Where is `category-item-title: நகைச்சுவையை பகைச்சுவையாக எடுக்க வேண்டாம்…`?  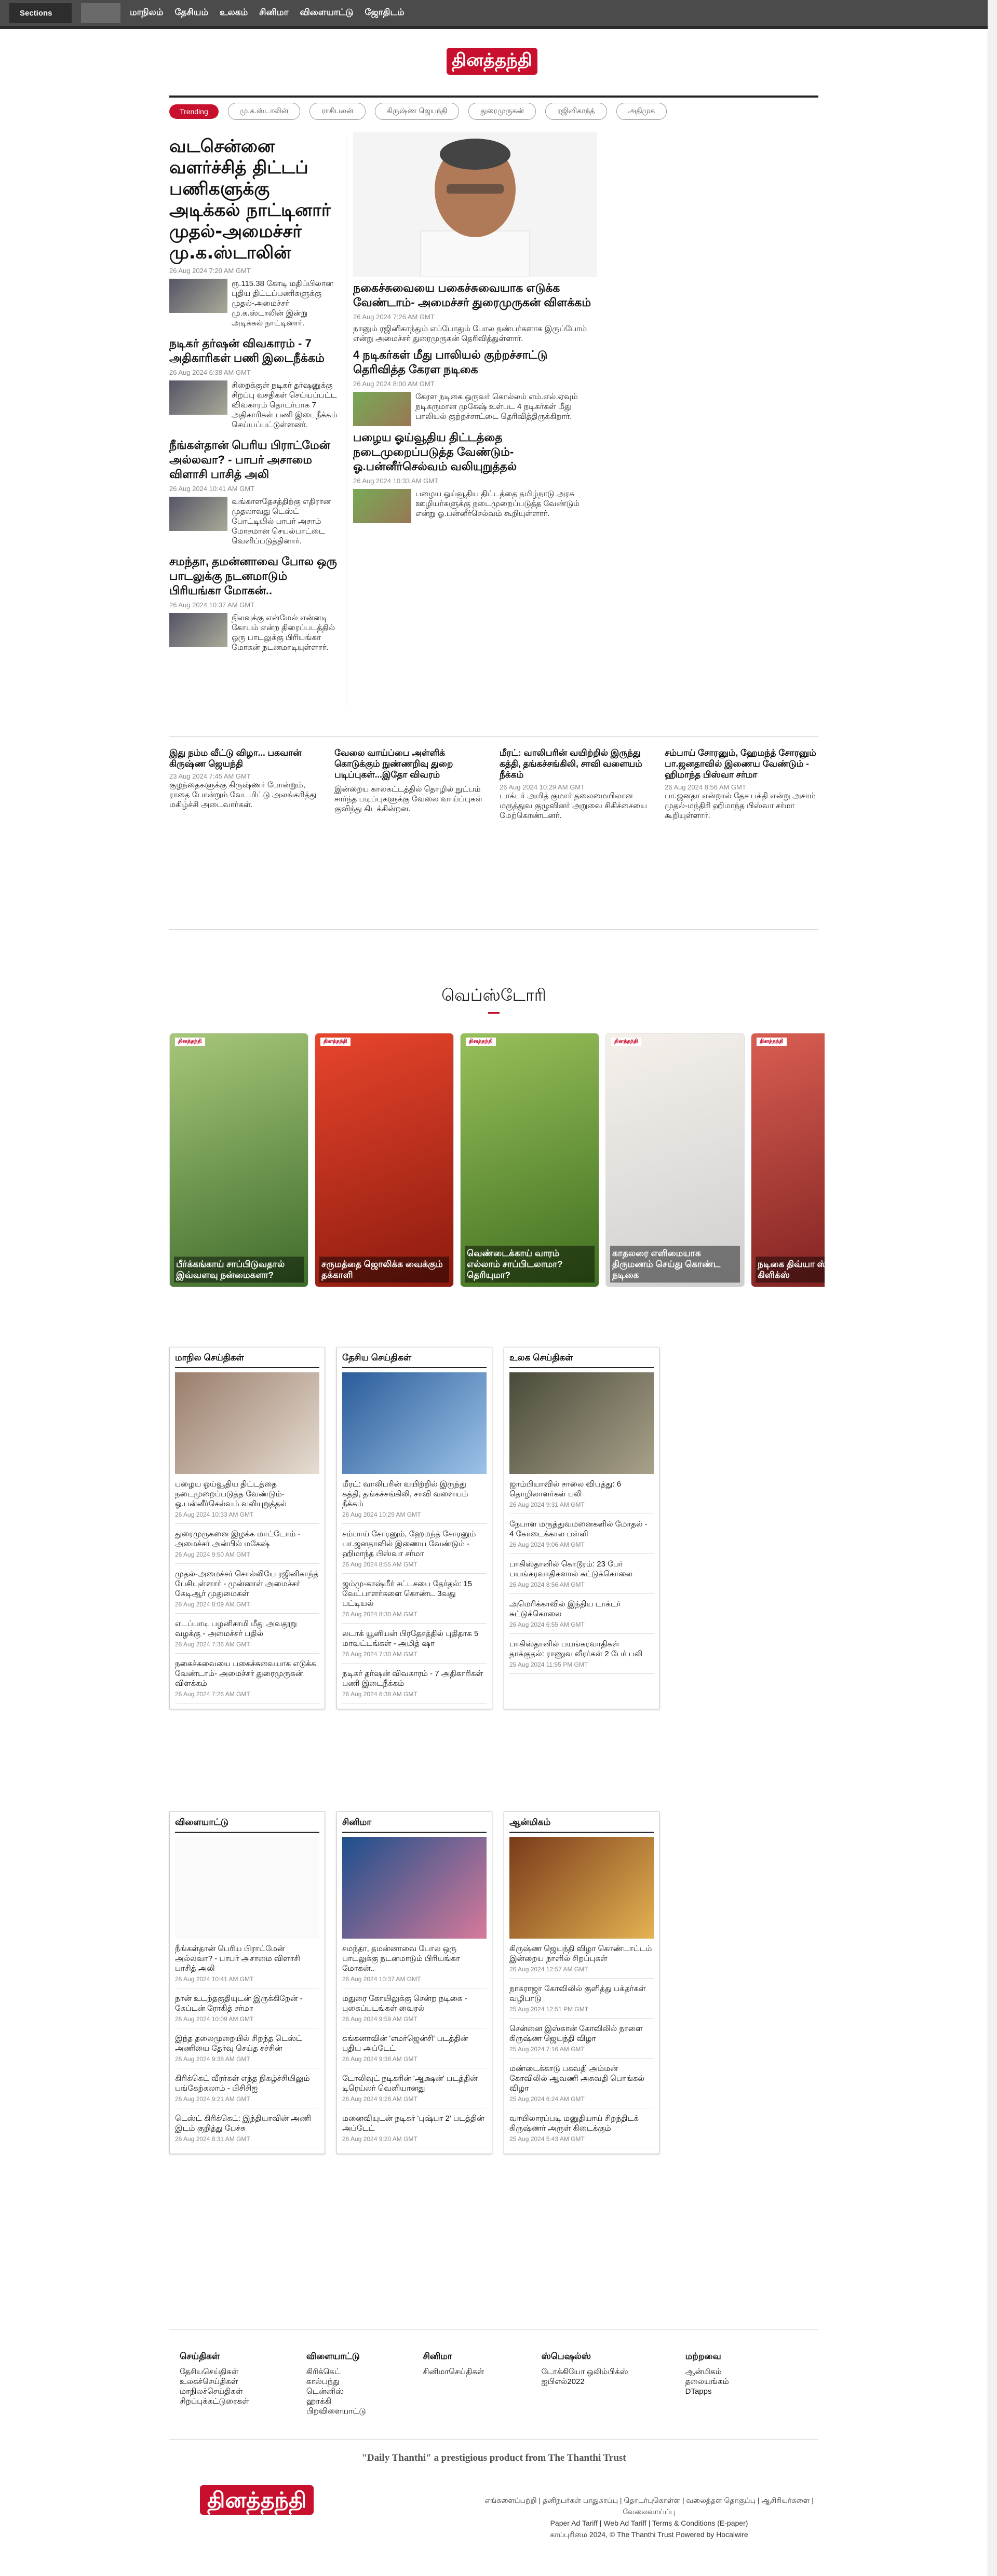 category-item-title: நகைச்சுவையை பகைச்சுவையாக எடுக்க வேண்டாம்… is located at coordinates (247, 1673).